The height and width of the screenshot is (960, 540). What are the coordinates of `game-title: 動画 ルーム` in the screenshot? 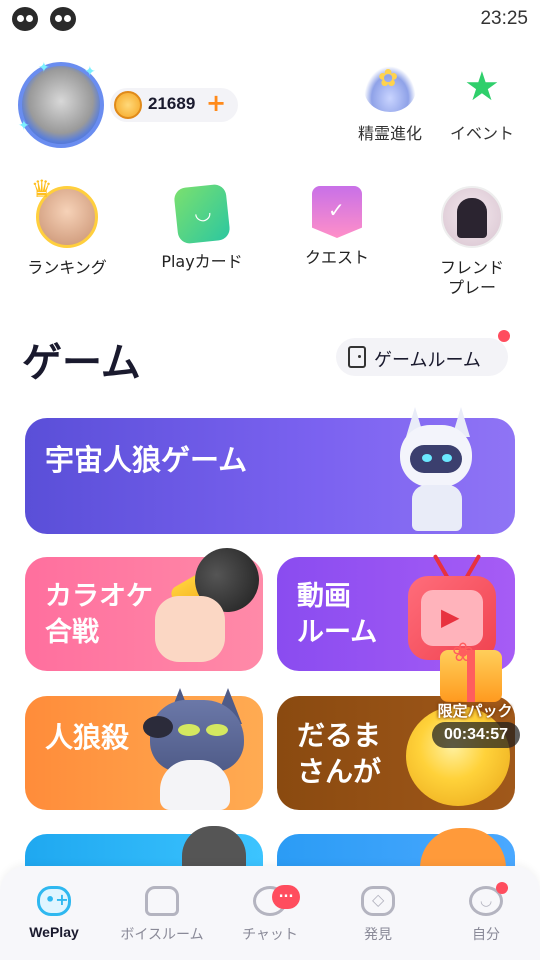 It's located at (337, 614).